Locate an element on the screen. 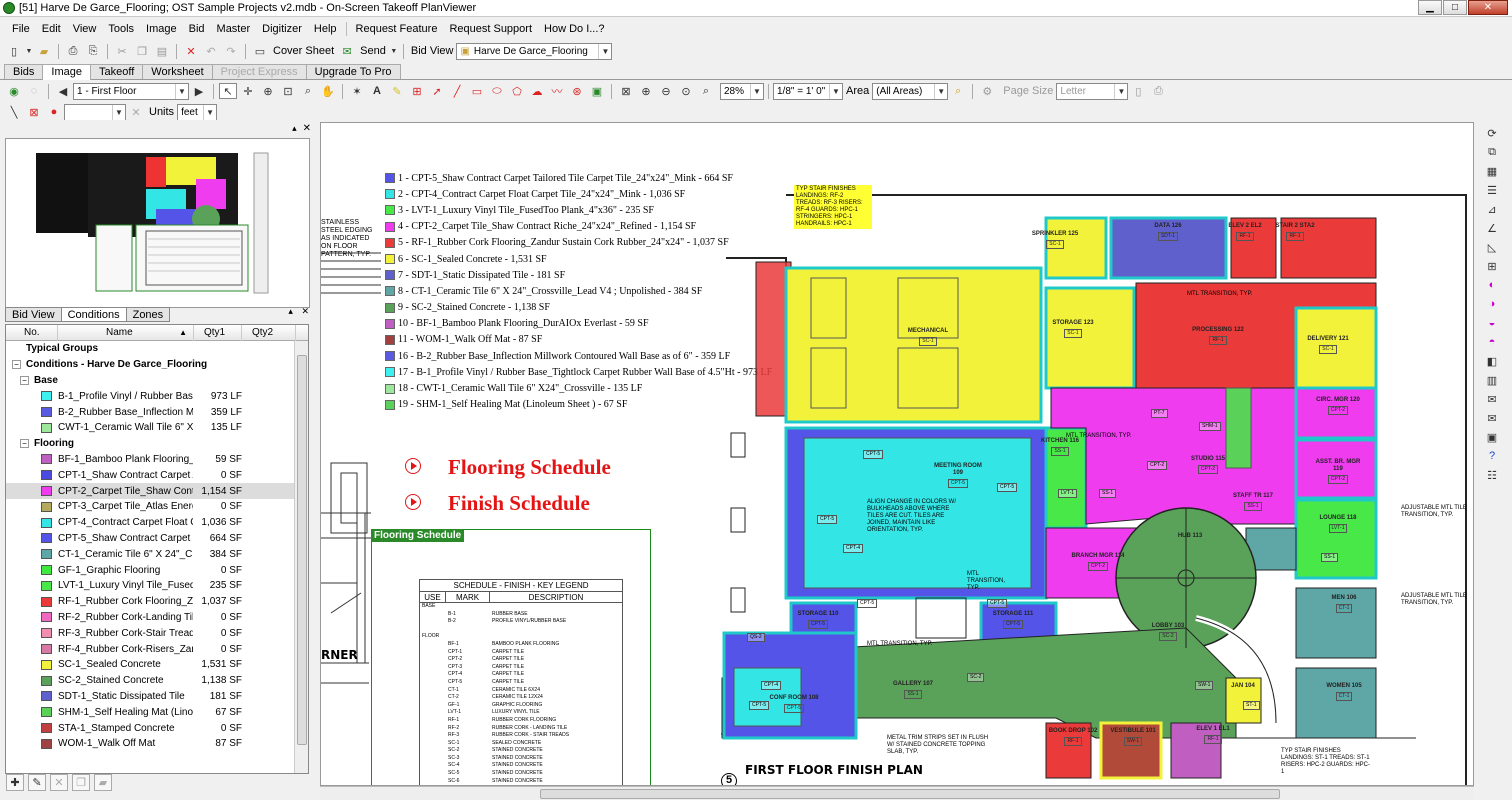 This screenshot has width=1512, height=800. condition-row: LVT-1_Luxury Vinyl Tile_FusedT... 235 SF is located at coordinates (157, 586).